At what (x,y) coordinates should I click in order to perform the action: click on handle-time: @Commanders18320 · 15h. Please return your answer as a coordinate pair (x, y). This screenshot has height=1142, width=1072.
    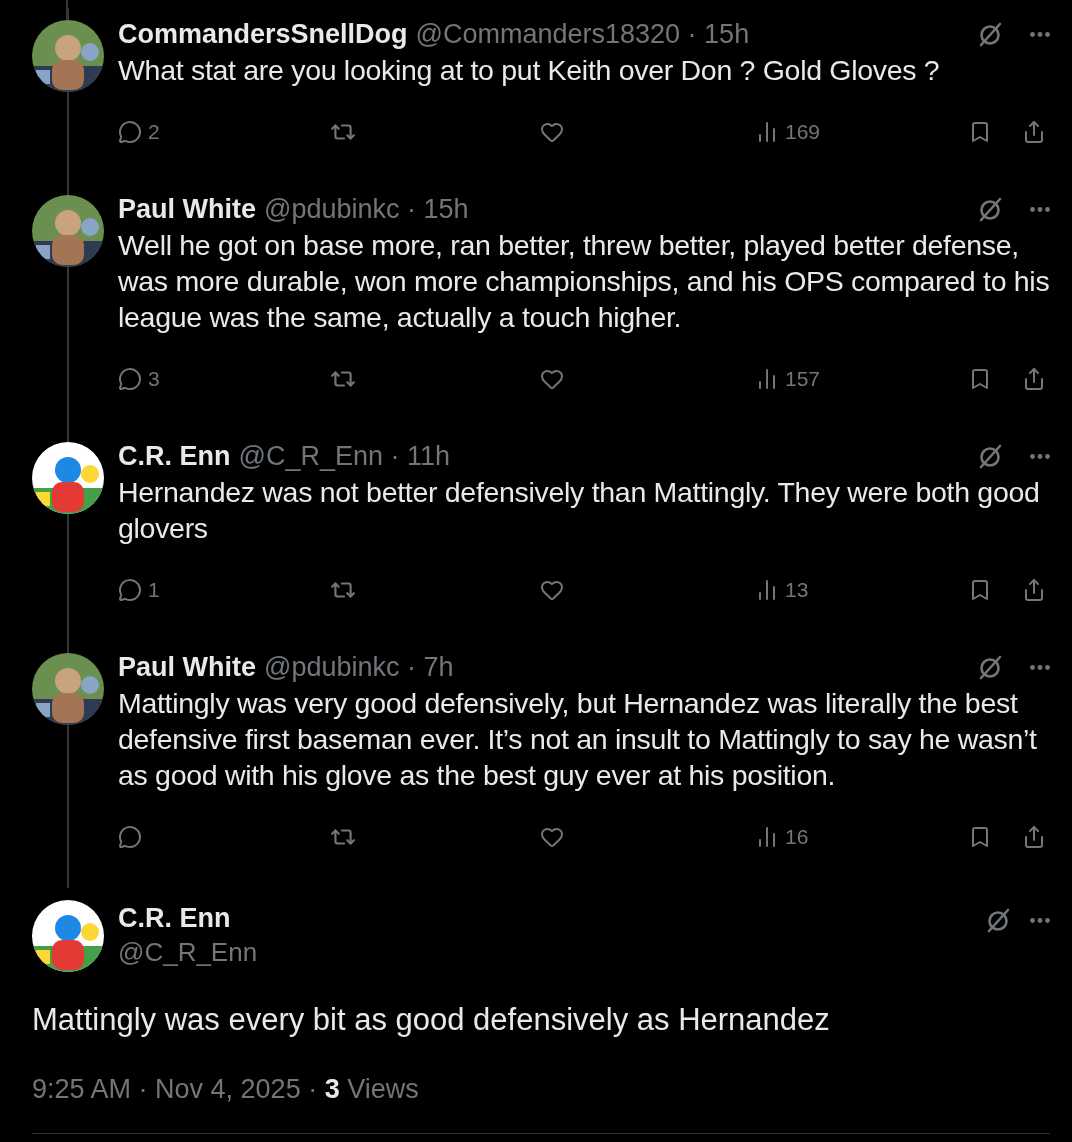
    Looking at the image, I should click on (583, 34).